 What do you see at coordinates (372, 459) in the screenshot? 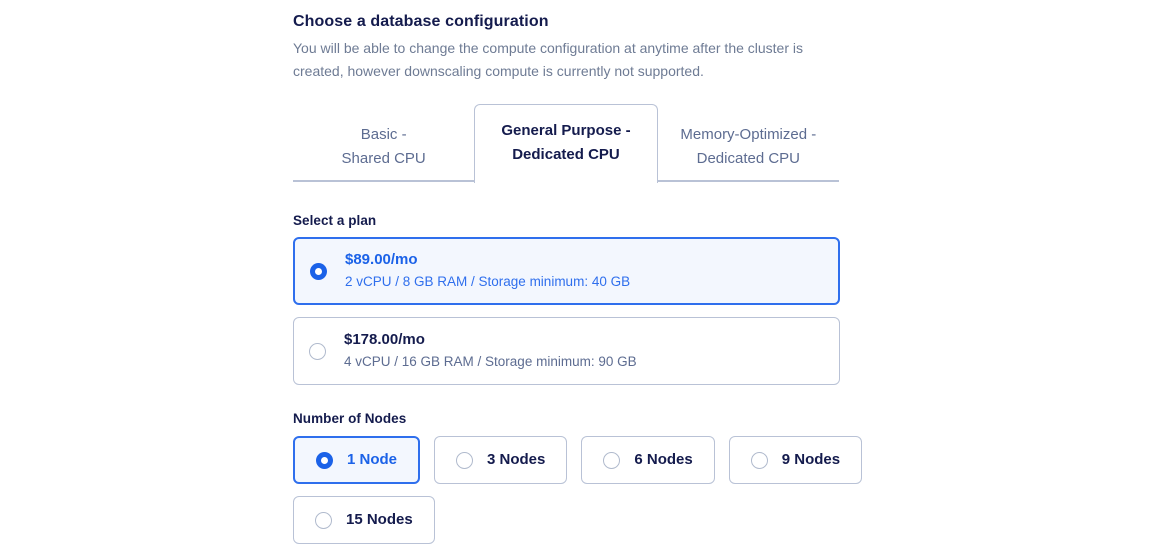
I see `node-option-label: 1 Node` at bounding box center [372, 459].